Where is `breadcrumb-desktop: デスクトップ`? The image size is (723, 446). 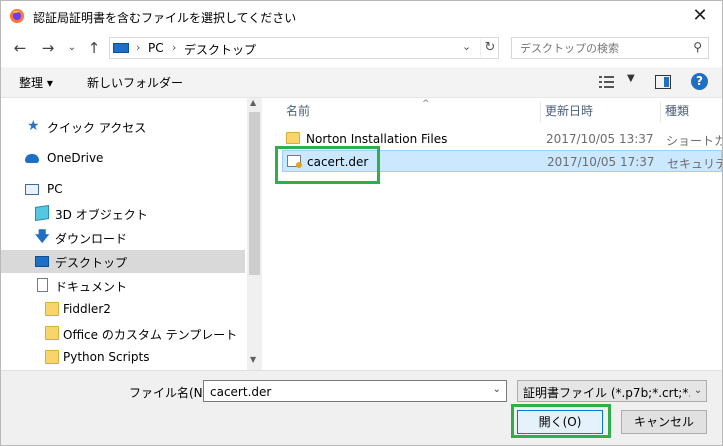 breadcrumb-desktop: デスクトップ is located at coordinates (220, 49).